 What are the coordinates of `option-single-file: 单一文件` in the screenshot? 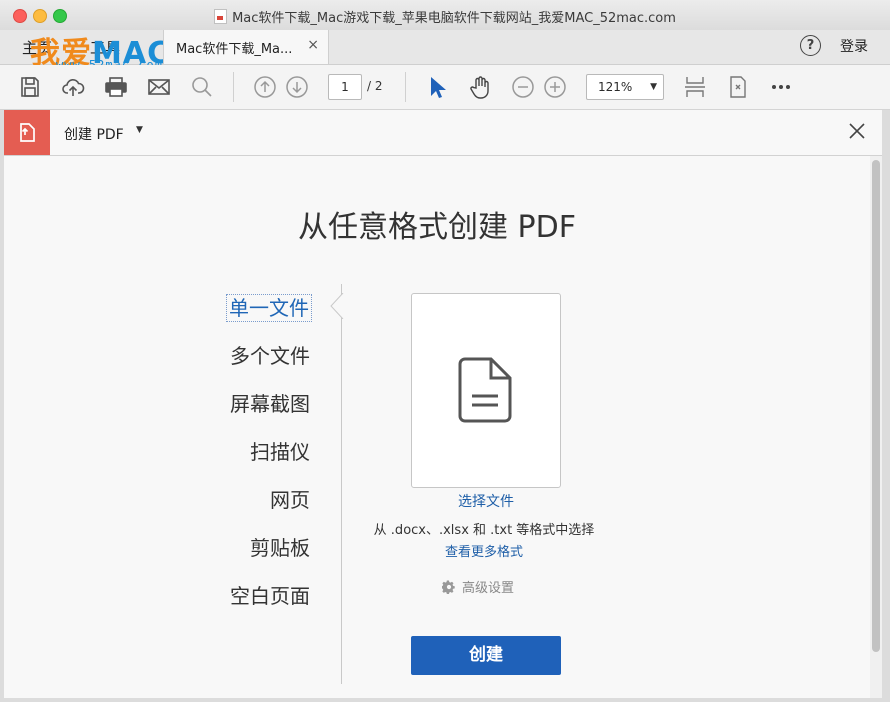 It's located at (158, 307).